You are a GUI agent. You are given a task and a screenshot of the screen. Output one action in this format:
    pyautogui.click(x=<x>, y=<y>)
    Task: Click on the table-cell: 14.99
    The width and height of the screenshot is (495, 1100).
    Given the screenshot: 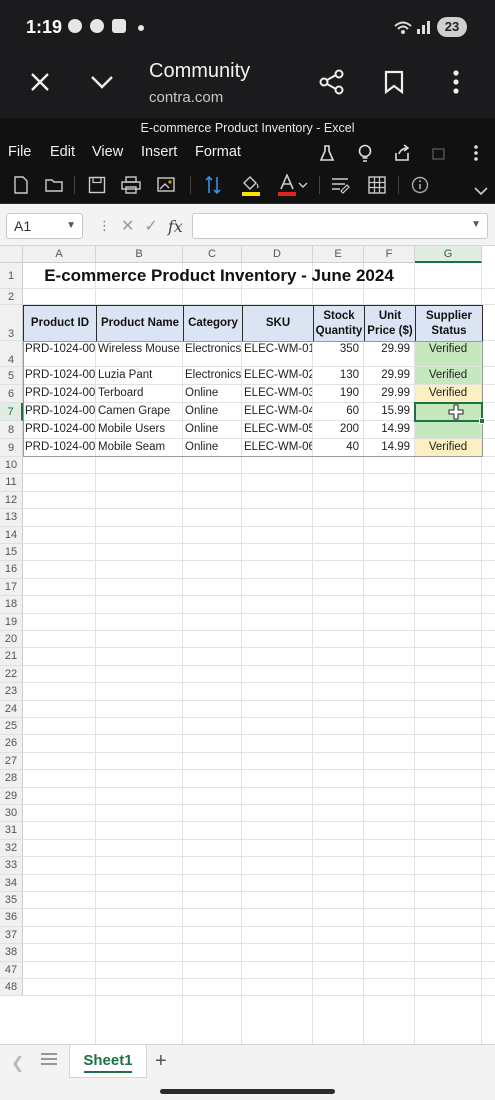 What is the action you would take?
    pyautogui.click(x=389, y=447)
    